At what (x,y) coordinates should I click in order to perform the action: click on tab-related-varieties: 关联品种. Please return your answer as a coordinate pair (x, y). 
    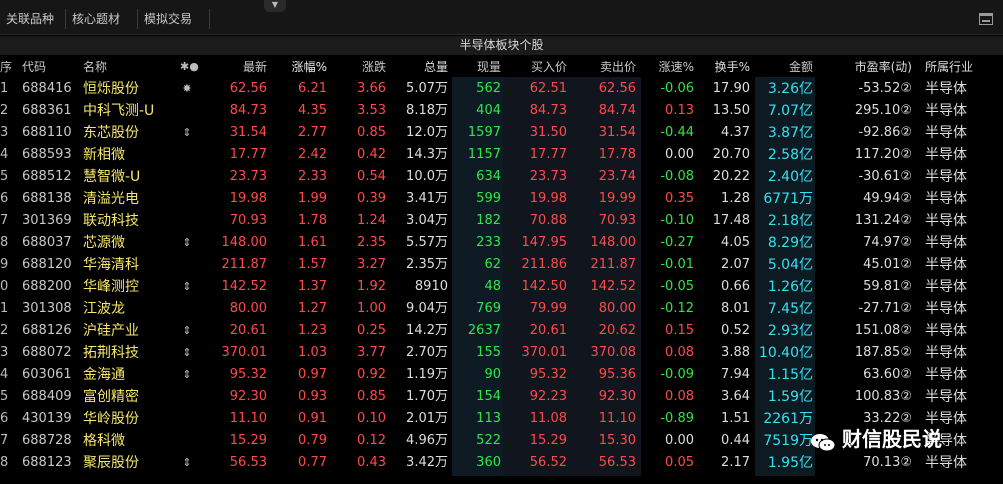
    Looking at the image, I should click on (33, 19).